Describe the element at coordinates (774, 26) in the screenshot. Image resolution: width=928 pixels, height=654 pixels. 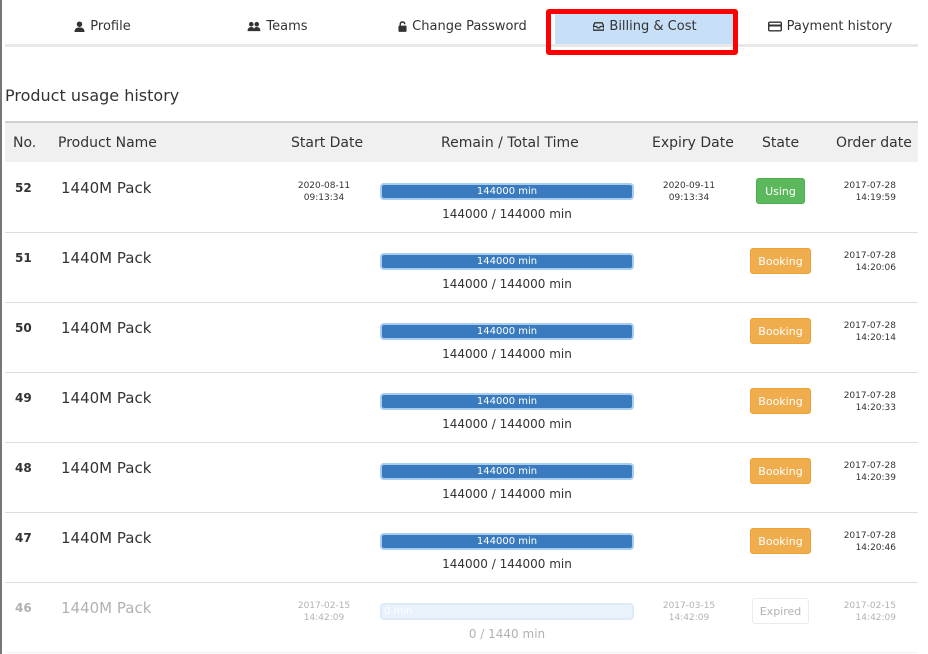
I see `credit-card-icon` at that location.